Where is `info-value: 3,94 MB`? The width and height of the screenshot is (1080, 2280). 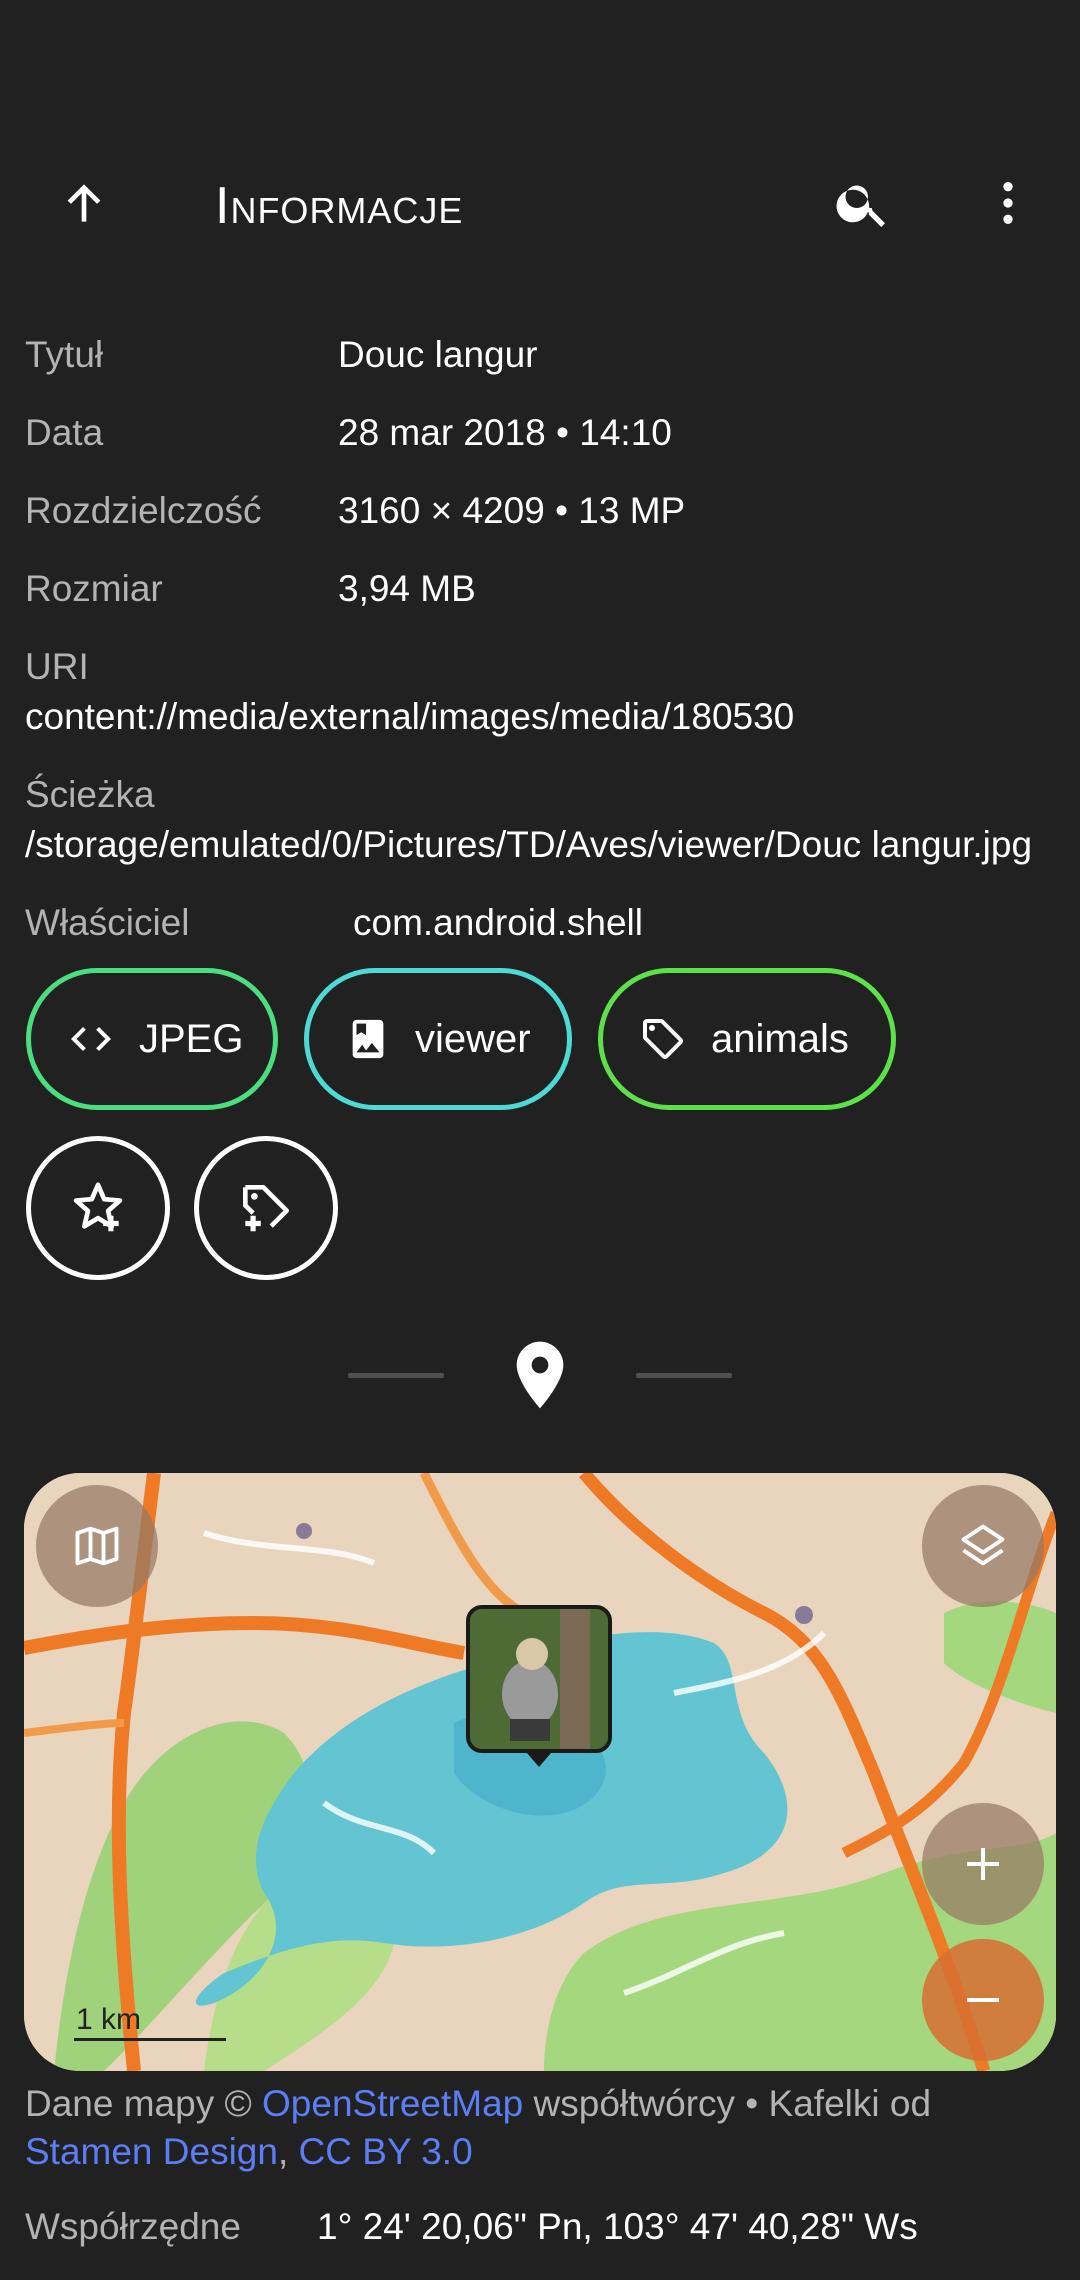 info-value: 3,94 MB is located at coordinates (407, 588).